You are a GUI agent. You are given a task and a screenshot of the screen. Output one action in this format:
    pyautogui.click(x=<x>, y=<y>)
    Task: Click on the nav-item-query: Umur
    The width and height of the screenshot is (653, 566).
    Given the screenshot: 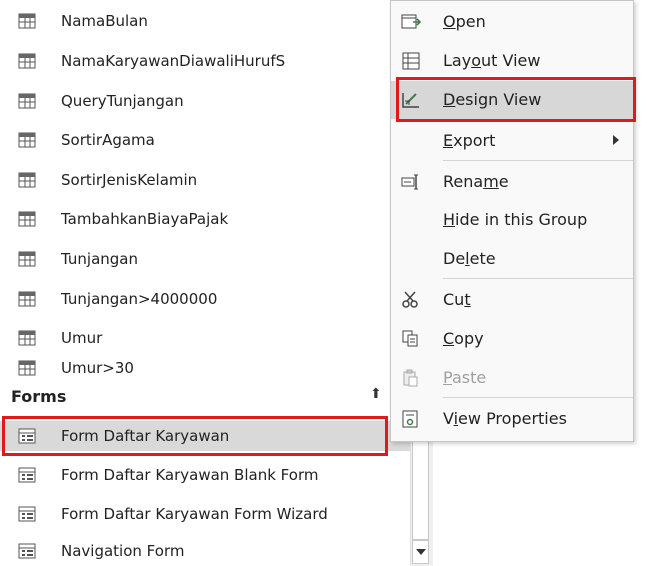 What is the action you would take?
    pyautogui.click(x=205, y=338)
    